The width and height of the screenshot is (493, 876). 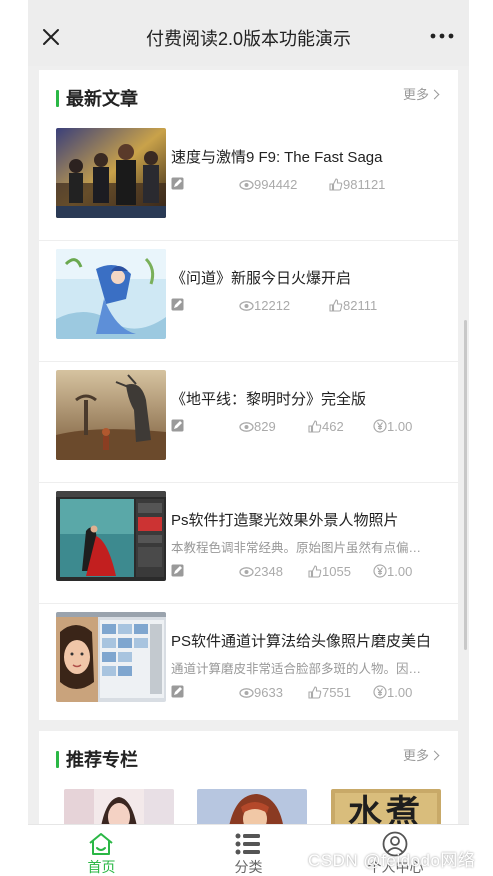 I want to click on article-title: 速度与激情9 F9: The Fast Saga, so click(x=277, y=157).